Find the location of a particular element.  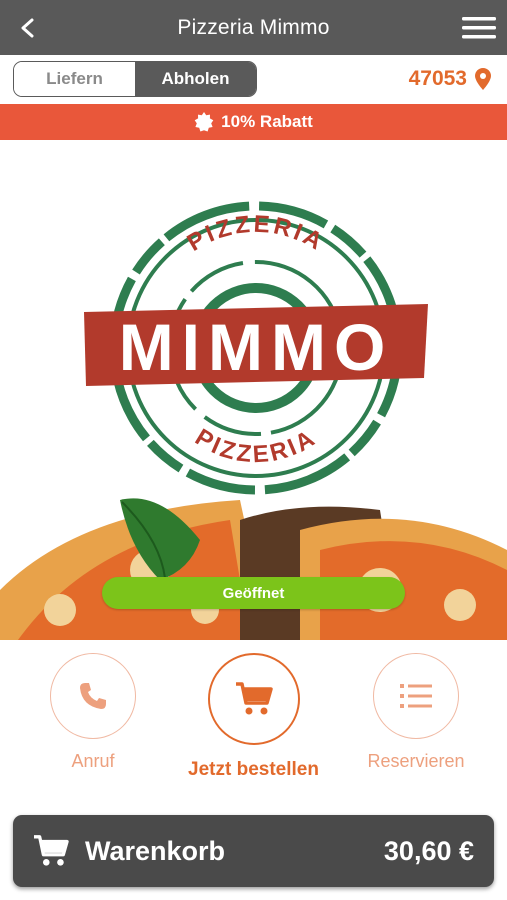

mode-bar: Liefern Abholen 47053 is located at coordinates (253, 79).